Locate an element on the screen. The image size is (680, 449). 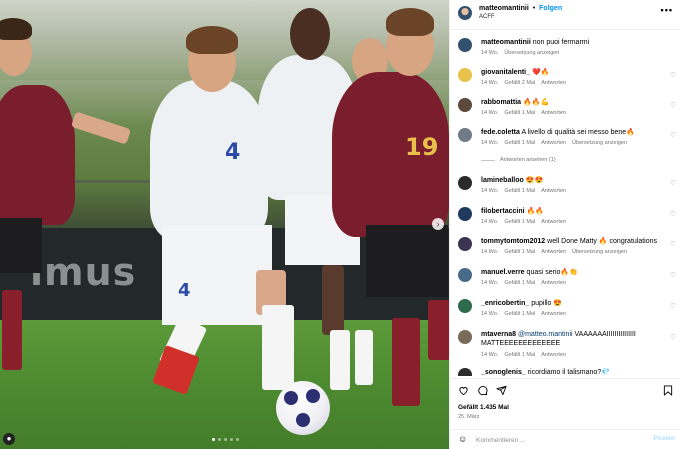
more-horizontal-icon: ••• is located at coordinates (667, 10).